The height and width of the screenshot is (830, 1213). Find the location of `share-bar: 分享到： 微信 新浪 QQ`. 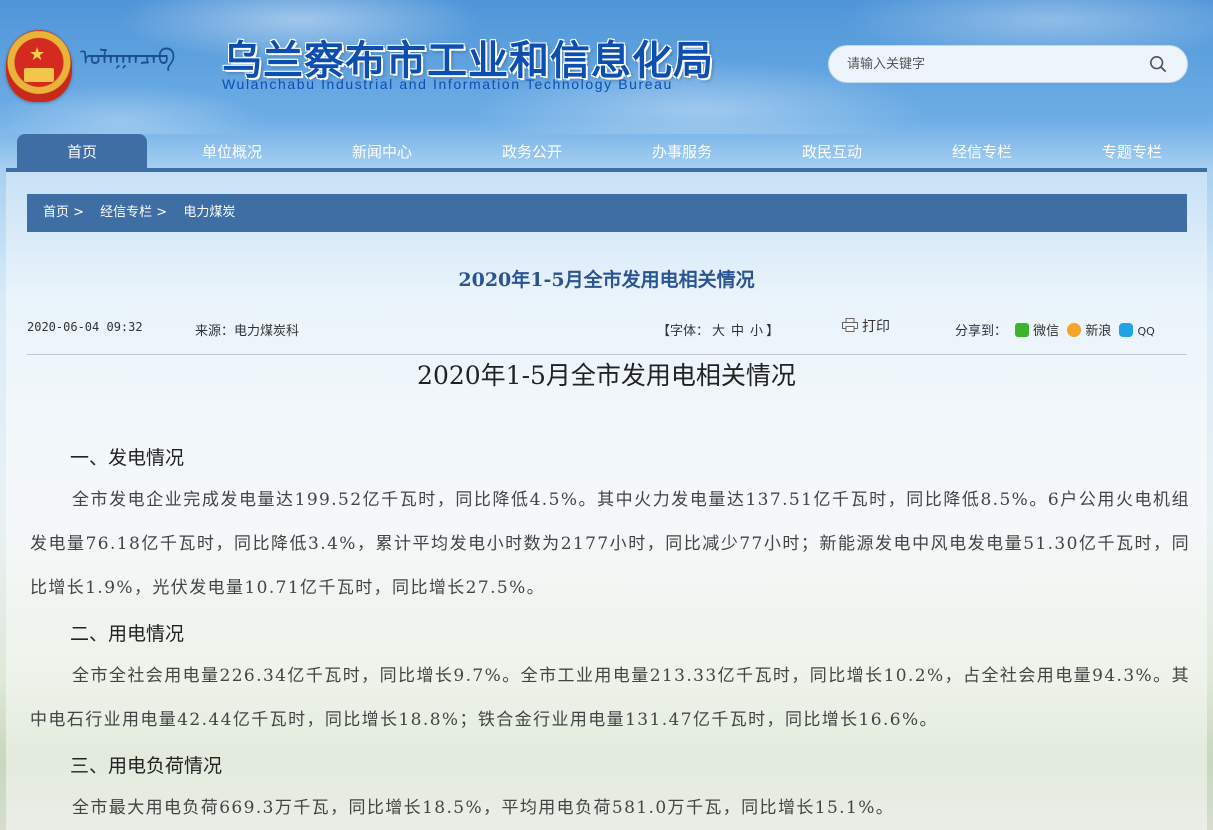

share-bar: 分享到： 微信 新浪 QQ is located at coordinates (1055, 329).